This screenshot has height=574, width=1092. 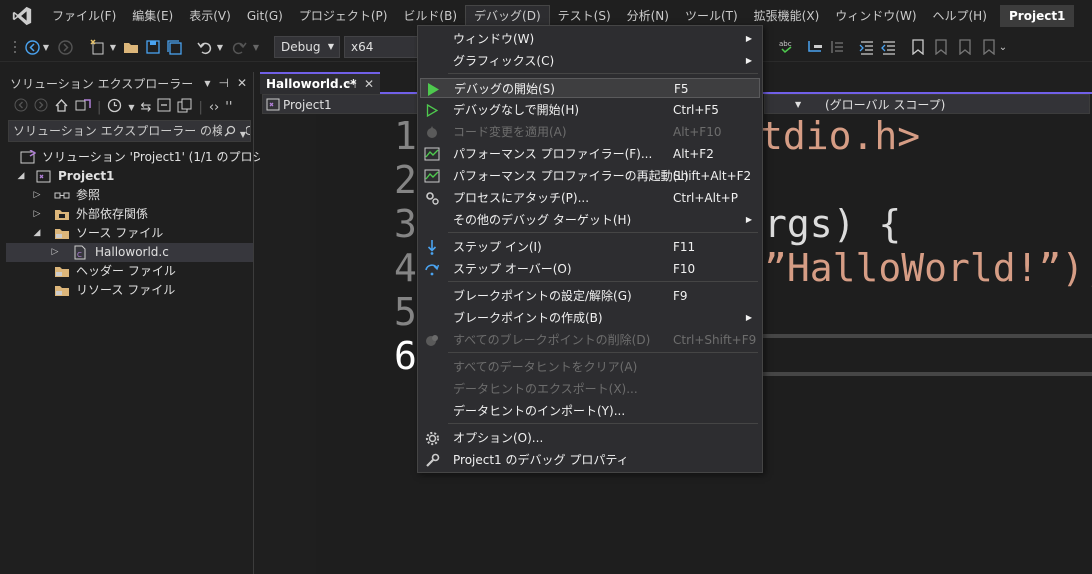 What do you see at coordinates (207, 83) in the screenshot?
I see `panel-options-icon: ▼` at bounding box center [207, 83].